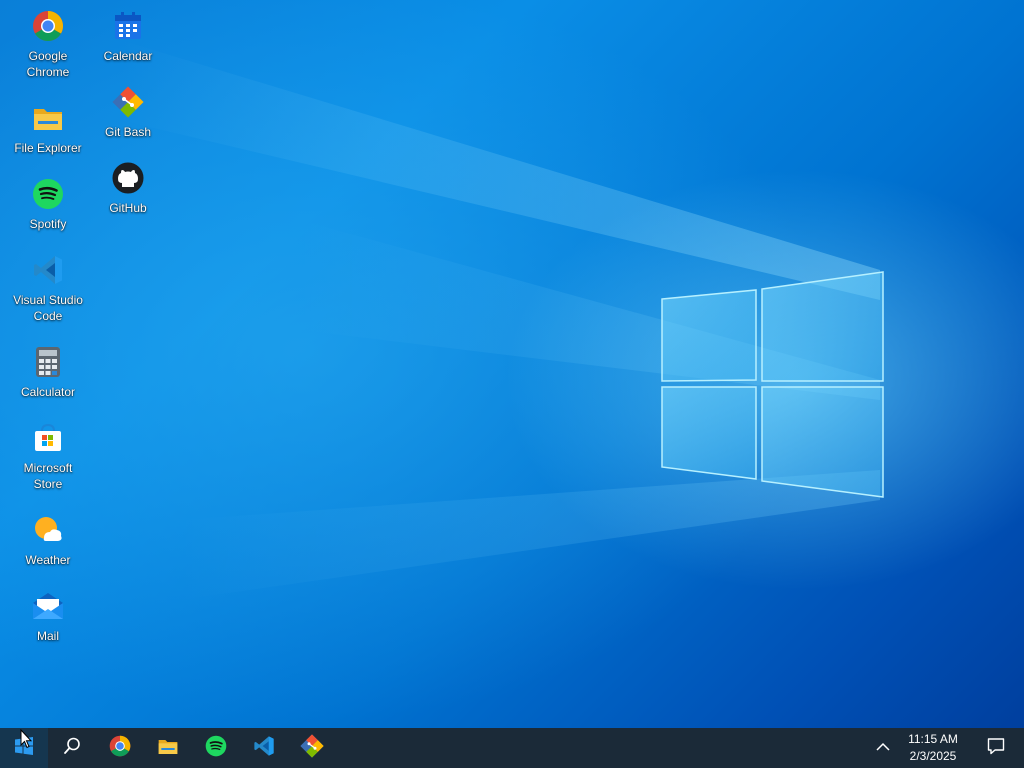 This screenshot has width=1024, height=768. I want to click on desktop-icon-label: Git Bash, so click(128, 132).